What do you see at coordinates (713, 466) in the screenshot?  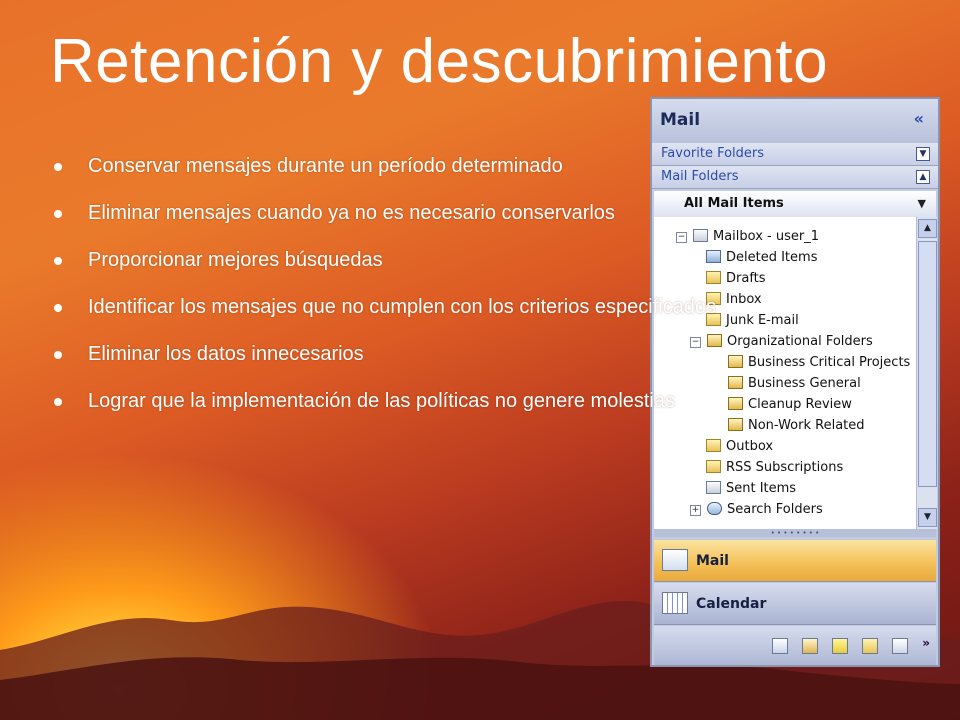 I see `rss-icon` at bounding box center [713, 466].